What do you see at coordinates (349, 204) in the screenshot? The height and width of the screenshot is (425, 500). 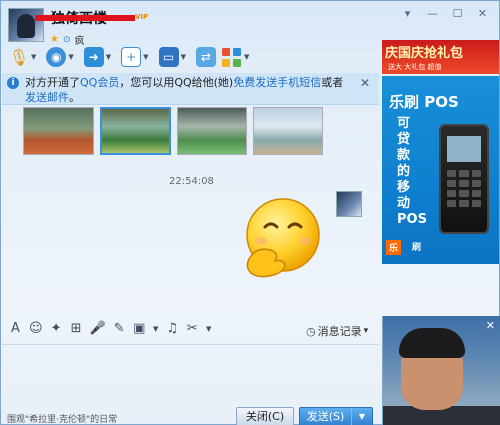 I see `self-avatar` at bounding box center [349, 204].